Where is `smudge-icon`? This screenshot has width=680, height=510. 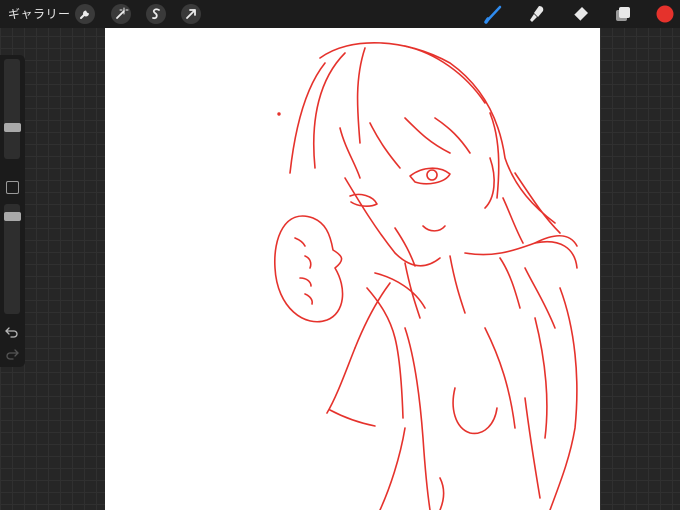 smudge-icon is located at coordinates (537, 14).